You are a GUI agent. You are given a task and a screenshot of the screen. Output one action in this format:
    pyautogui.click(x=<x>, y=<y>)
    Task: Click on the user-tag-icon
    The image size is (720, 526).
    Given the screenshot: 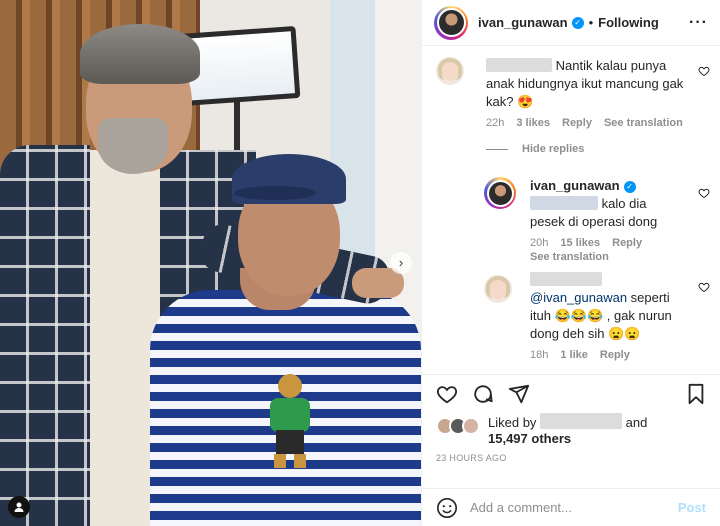 What is the action you would take?
    pyautogui.click(x=19, y=507)
    